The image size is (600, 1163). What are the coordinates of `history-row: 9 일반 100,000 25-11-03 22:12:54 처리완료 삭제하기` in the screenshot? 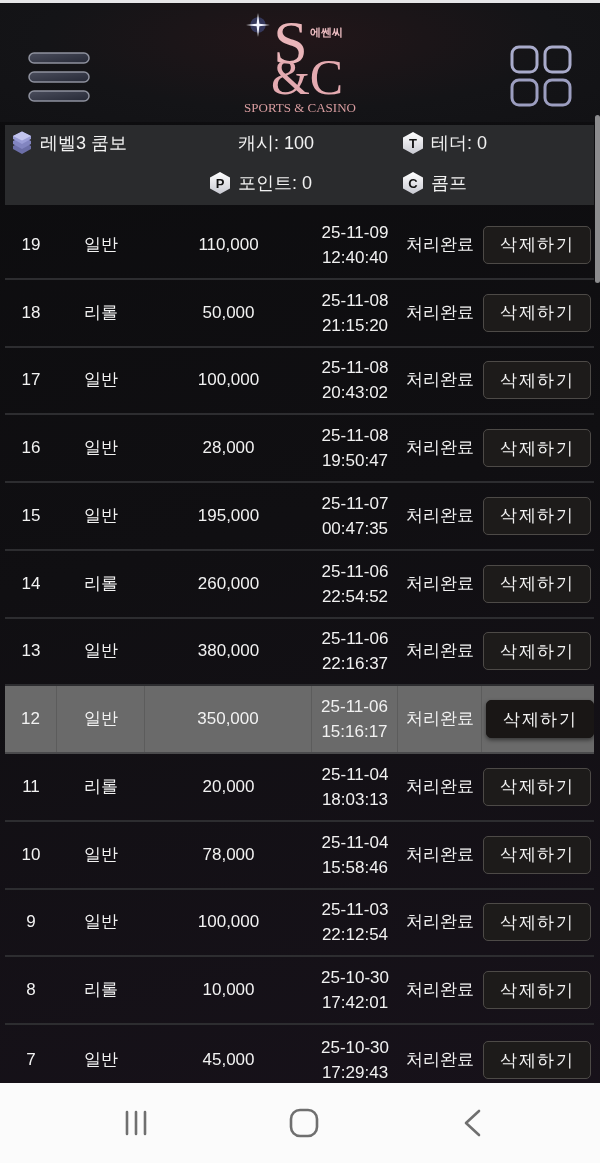 It's located at (299, 923).